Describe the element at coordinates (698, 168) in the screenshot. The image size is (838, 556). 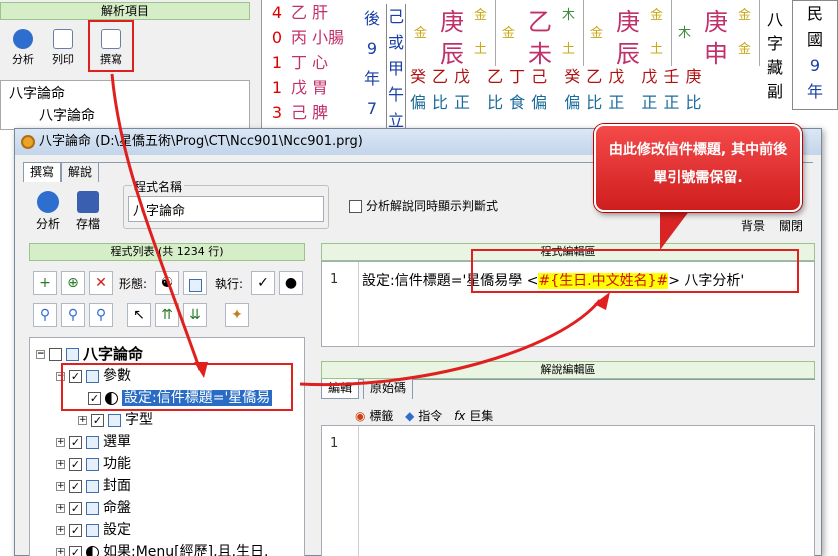
I see `instruction-callout: 由此修改信件標題, 其中前後單引號需保留.` at that location.